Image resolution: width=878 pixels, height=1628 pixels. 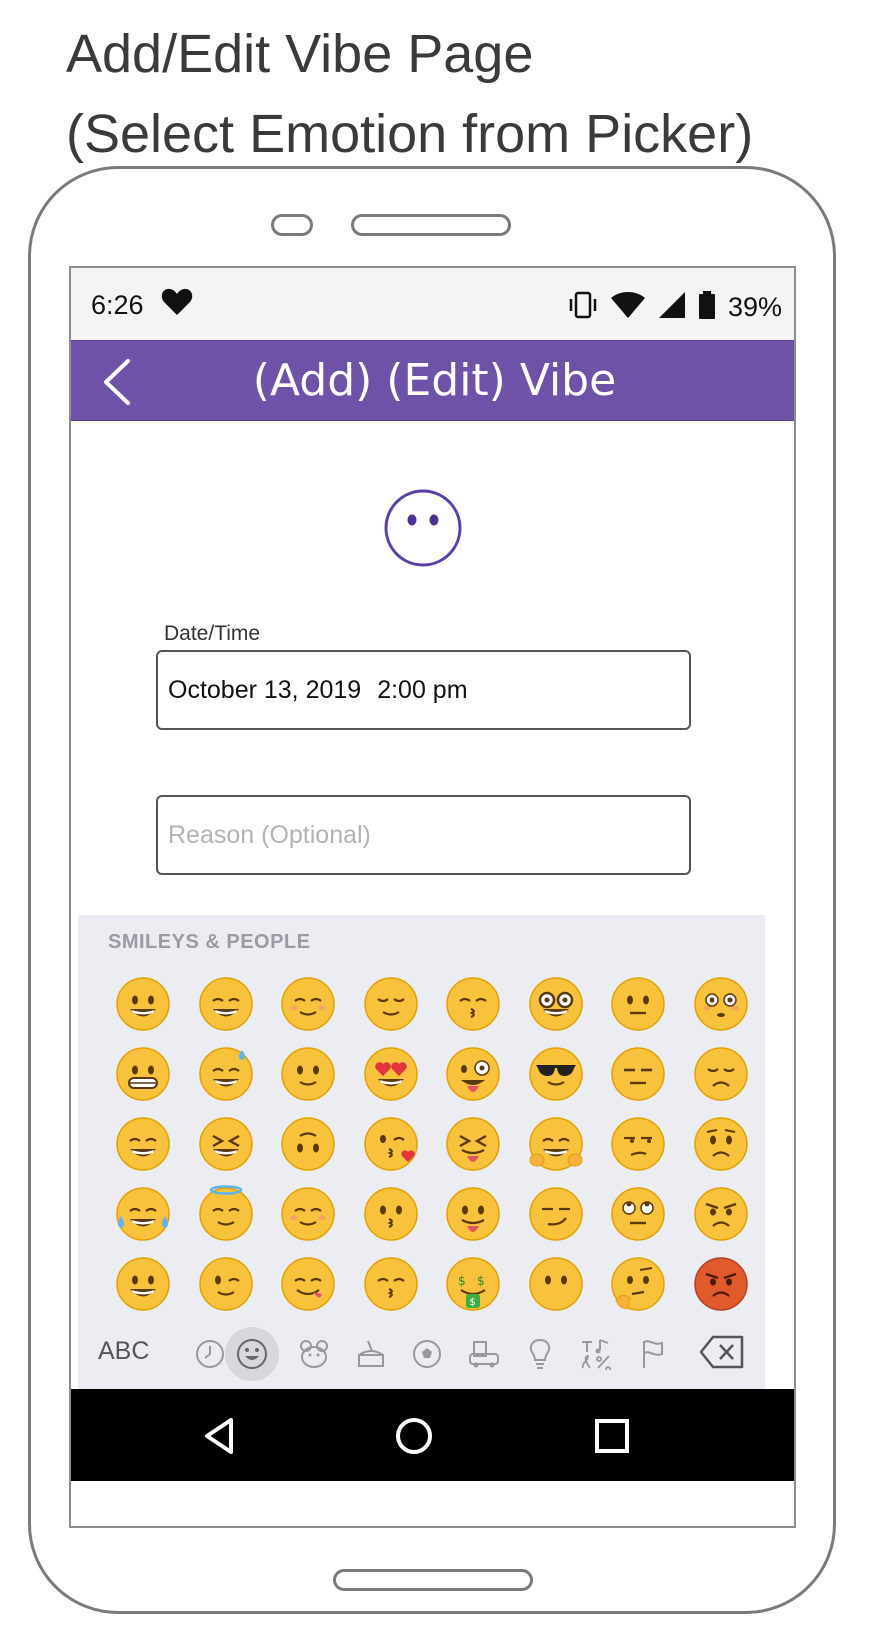 What do you see at coordinates (143, 1284) in the screenshot?
I see `emoji-smiley-icon` at bounding box center [143, 1284].